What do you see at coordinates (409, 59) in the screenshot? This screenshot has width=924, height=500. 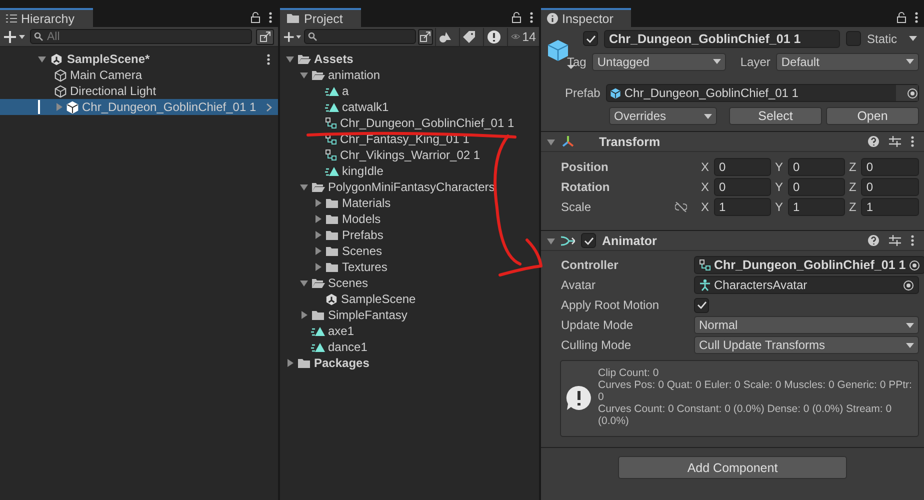 I see `project-item: Assets` at bounding box center [409, 59].